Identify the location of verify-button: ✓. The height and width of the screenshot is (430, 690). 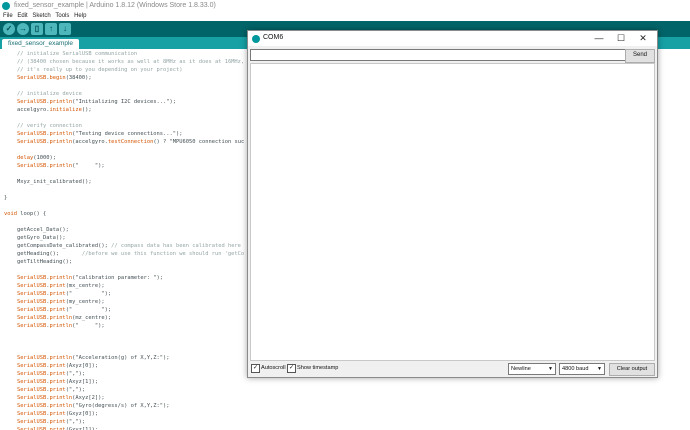
(9, 29).